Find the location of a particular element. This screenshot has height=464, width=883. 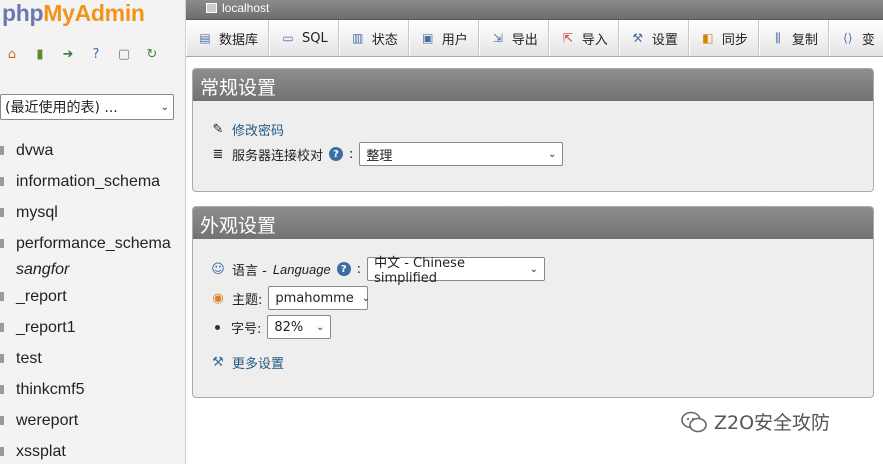

tab-settings: ⚒ 设置 is located at coordinates (653, 38).